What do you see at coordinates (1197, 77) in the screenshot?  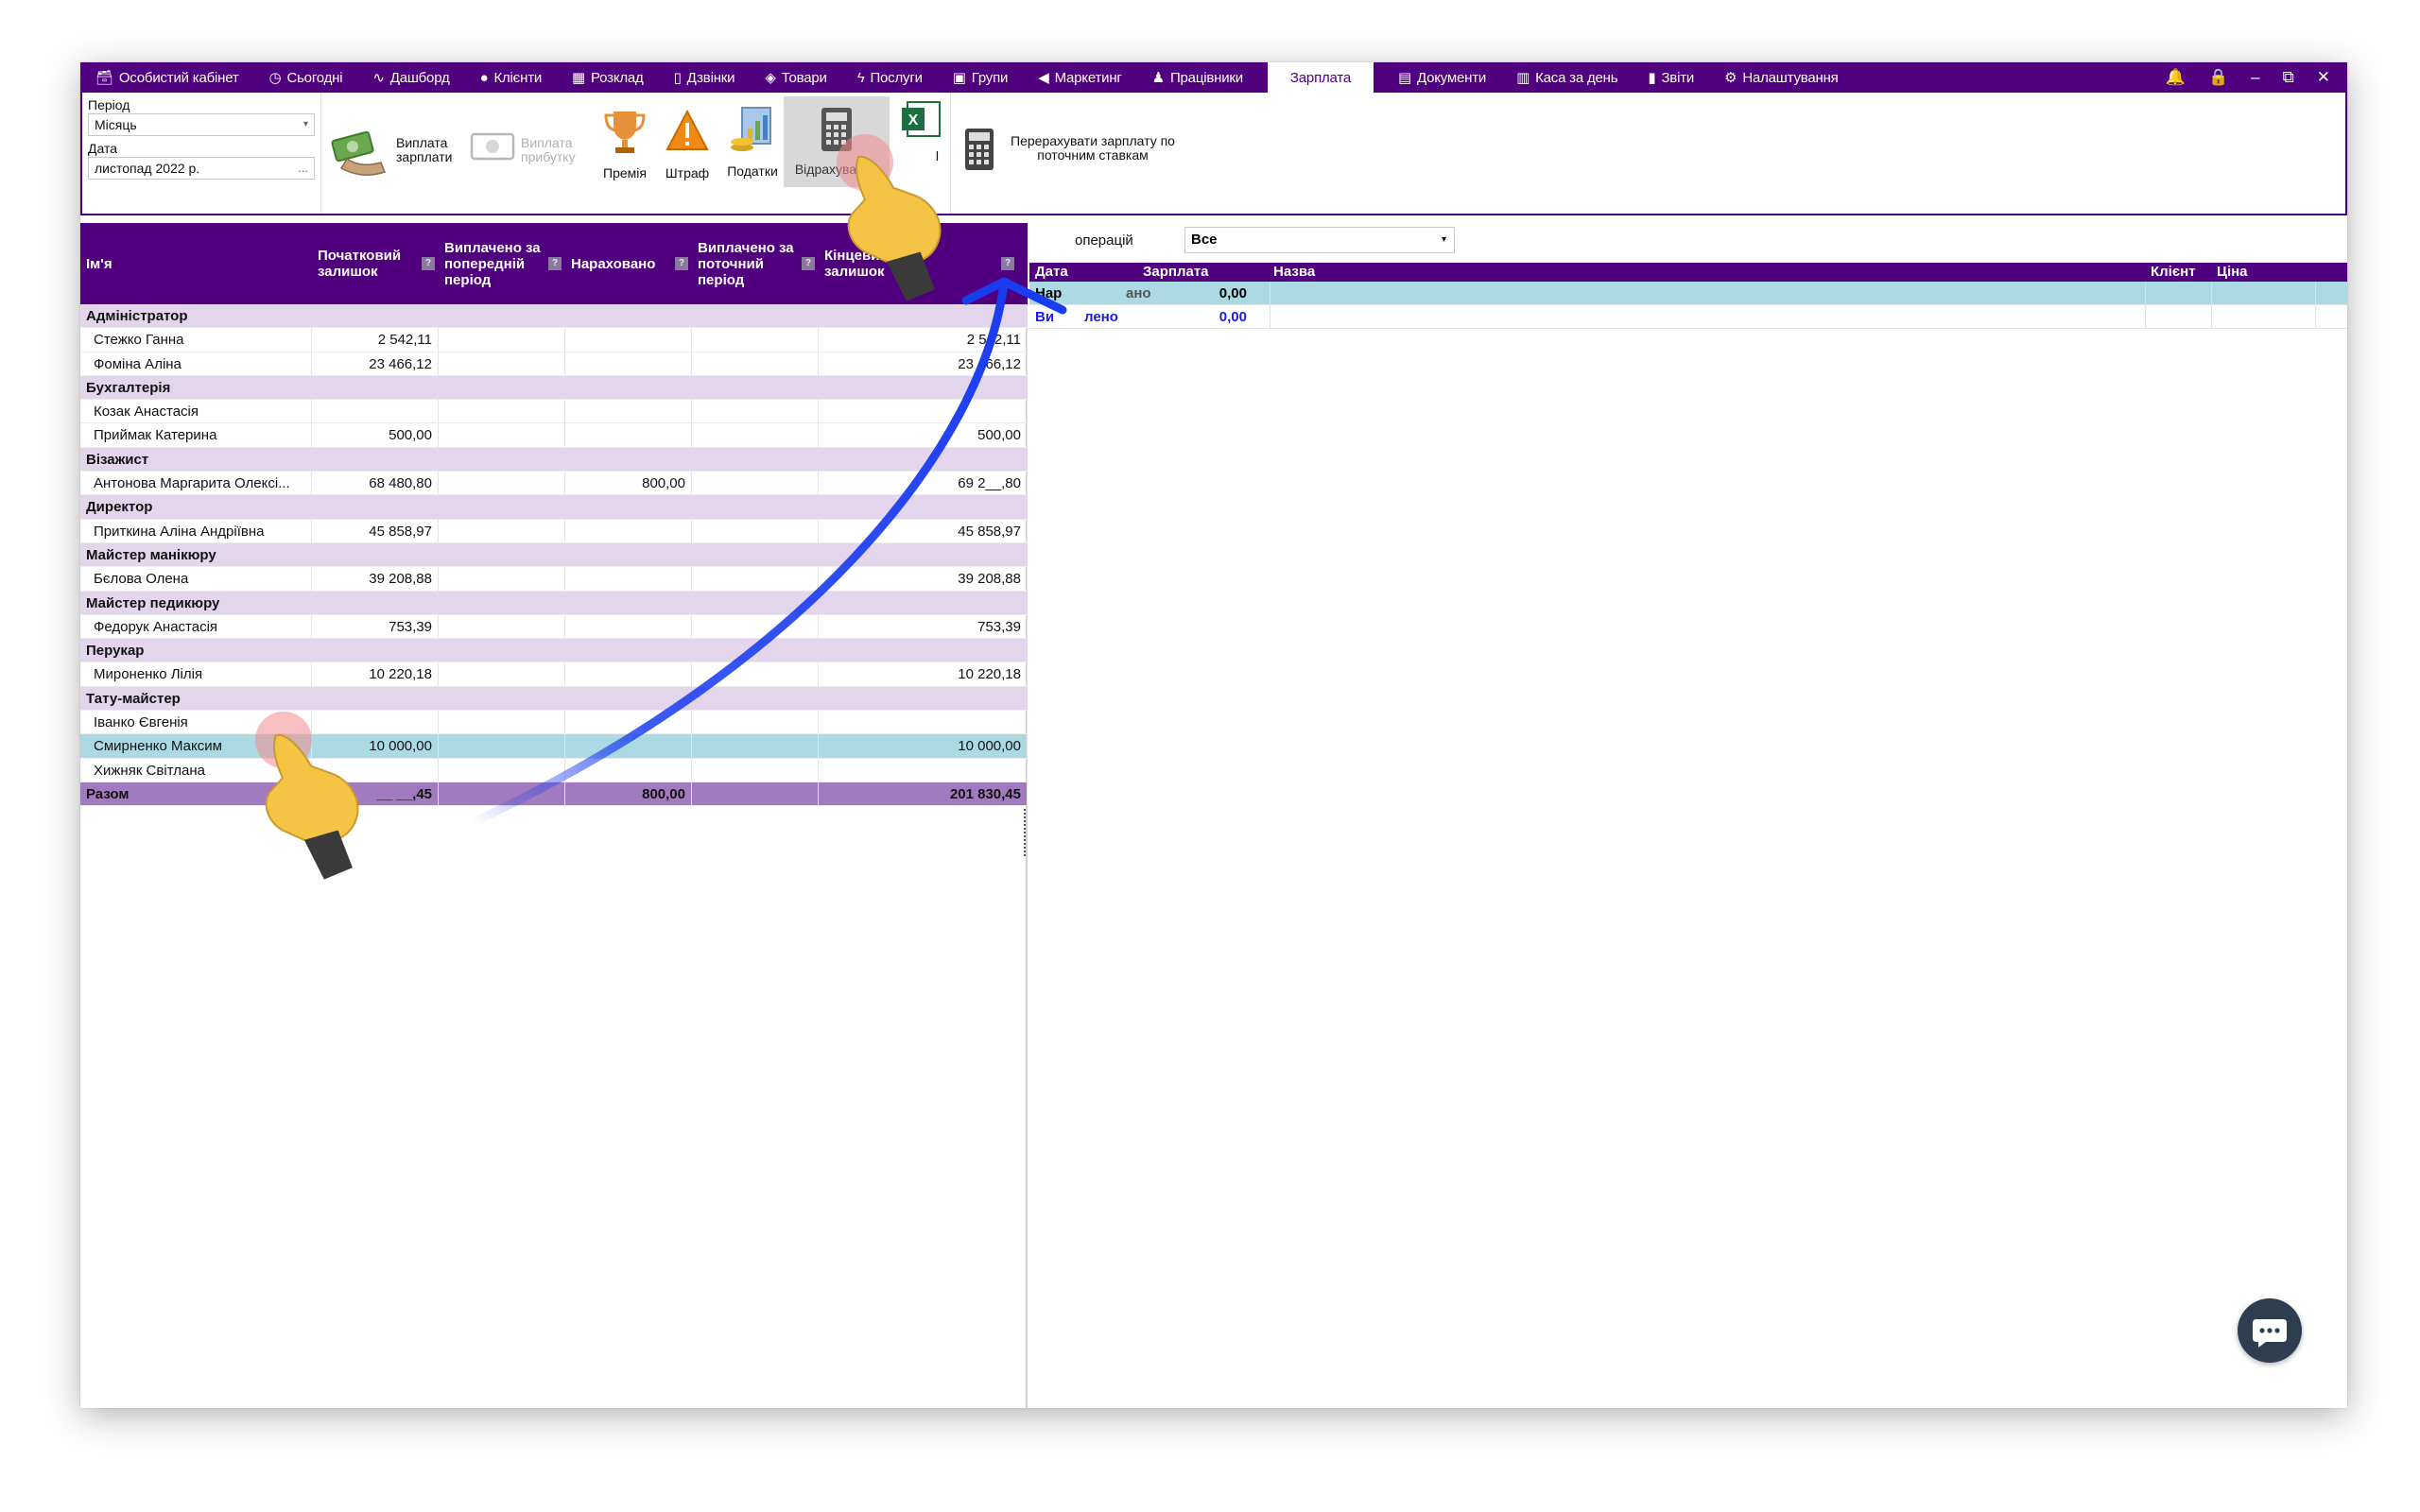 I see `nav-employees: ♟ Працівники` at bounding box center [1197, 77].